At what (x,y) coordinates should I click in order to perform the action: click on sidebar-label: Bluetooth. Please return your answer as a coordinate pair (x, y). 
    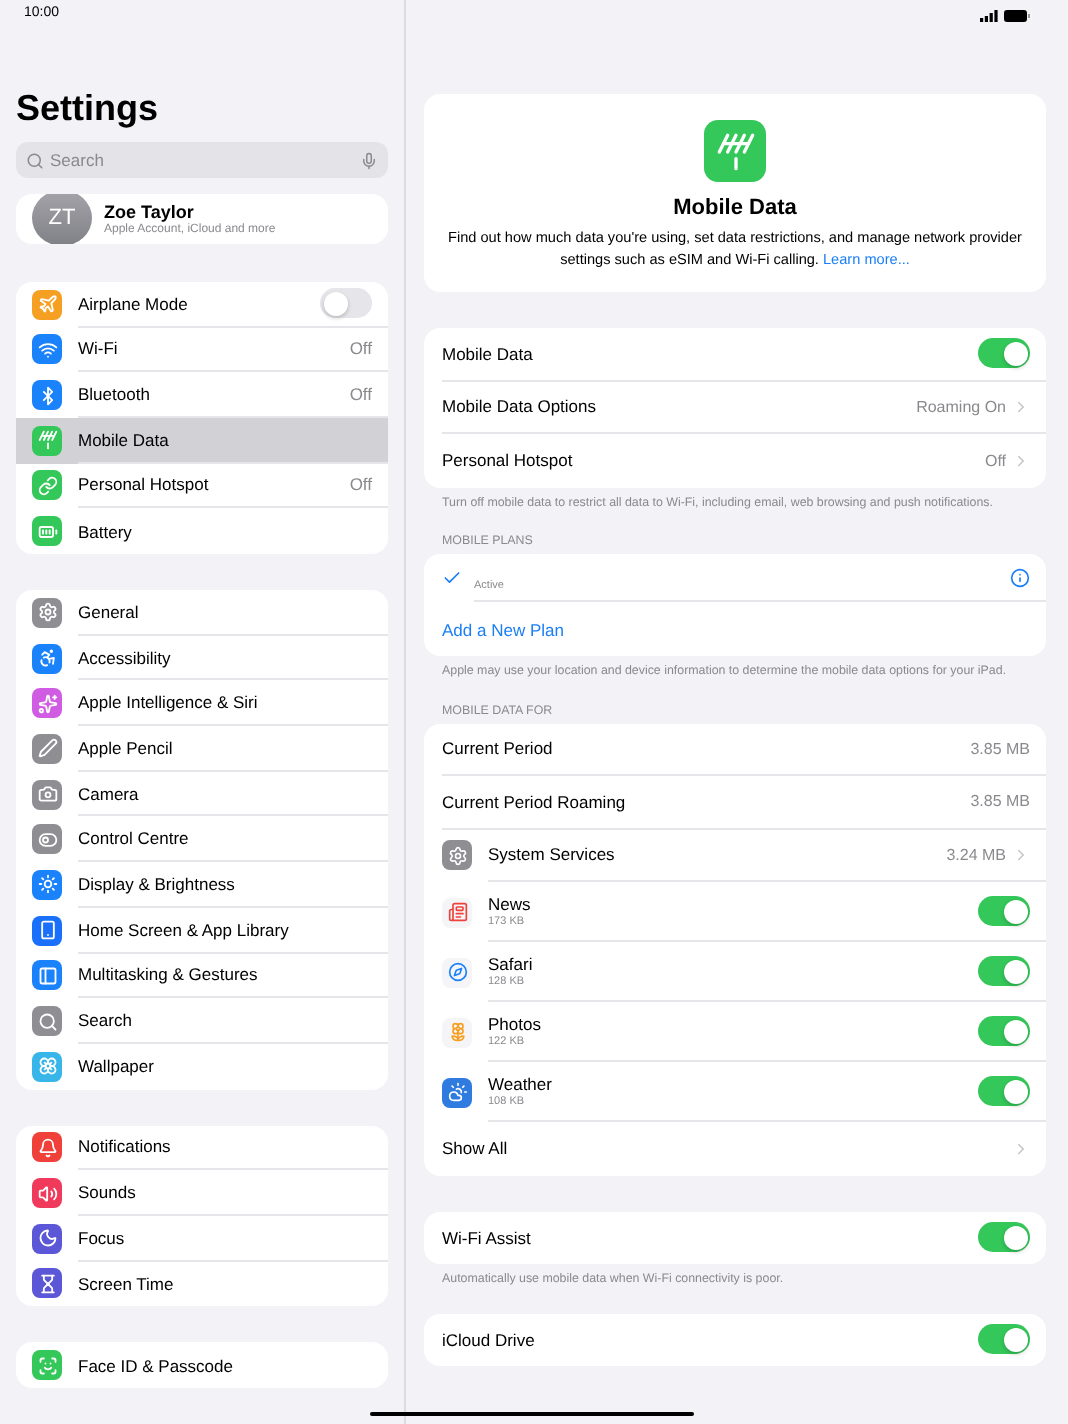
    Looking at the image, I should click on (115, 394).